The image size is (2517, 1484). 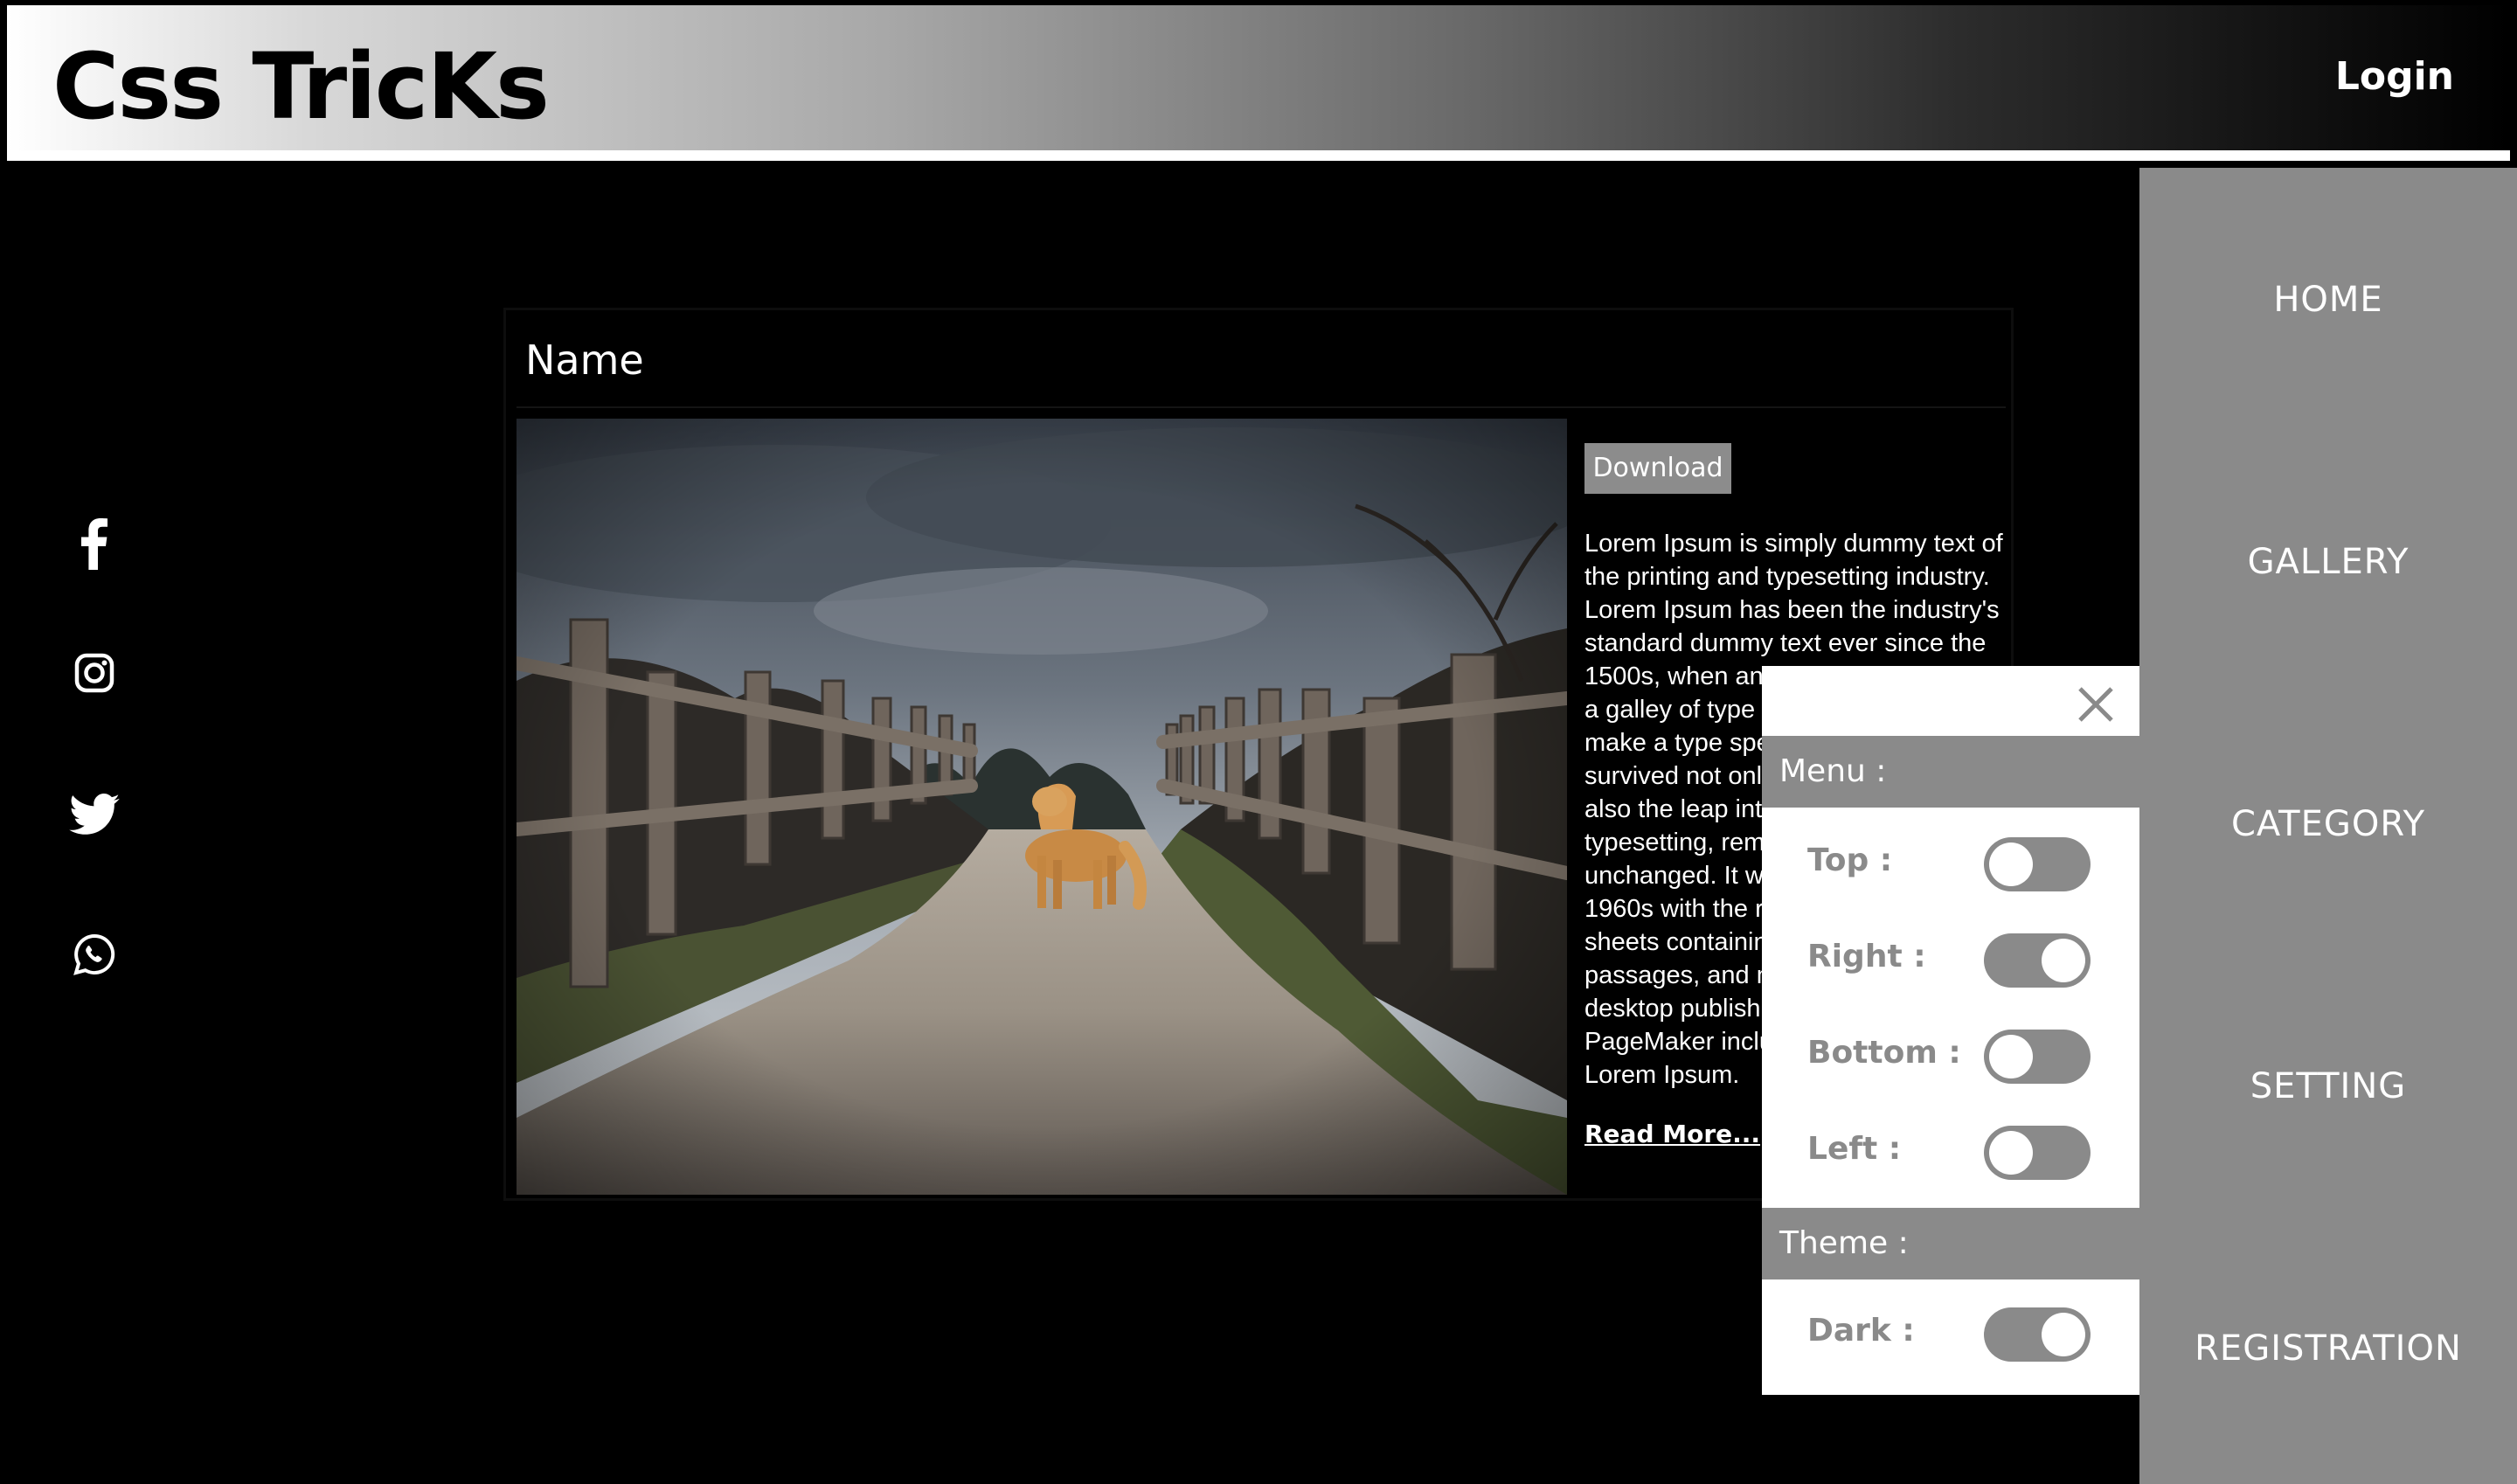 I want to click on description-line: Lorem Ipsum is simply dummy text of, so click(x=1793, y=544).